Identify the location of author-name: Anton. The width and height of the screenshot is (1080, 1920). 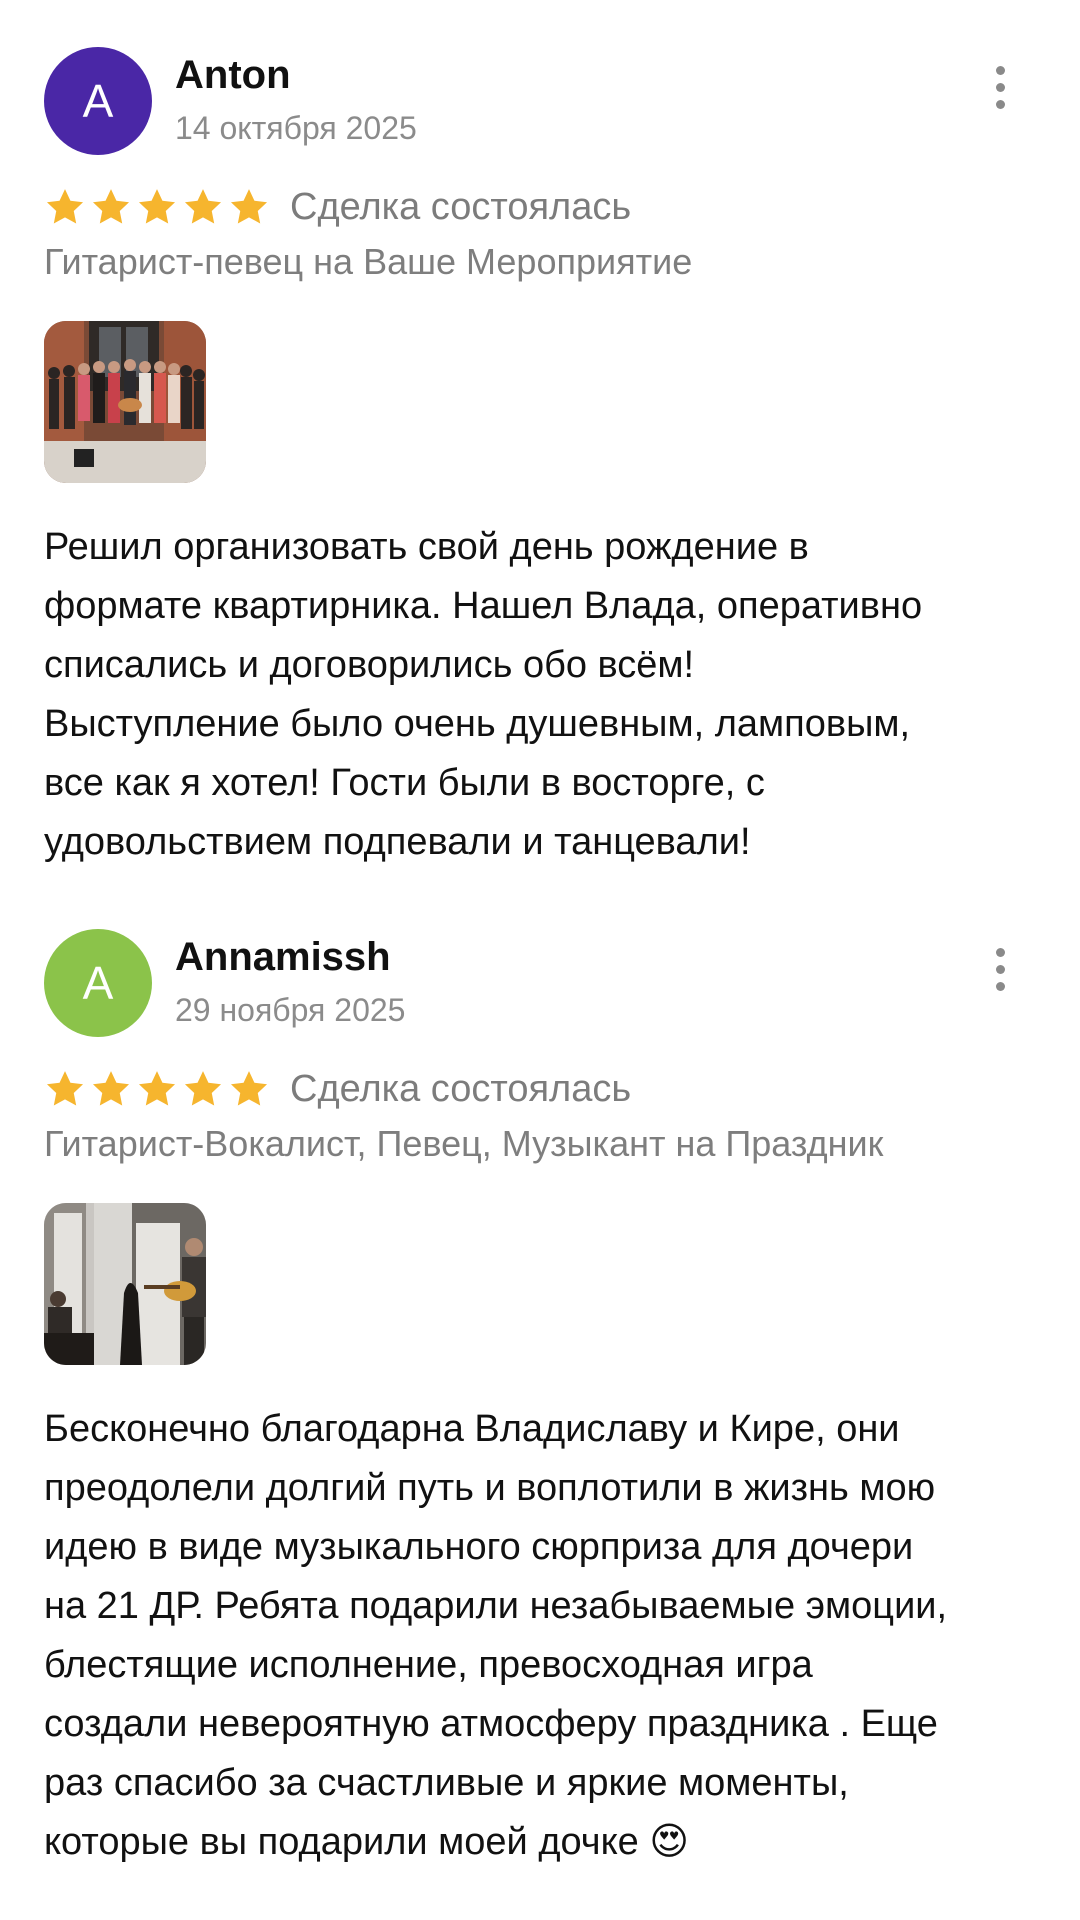
(233, 75).